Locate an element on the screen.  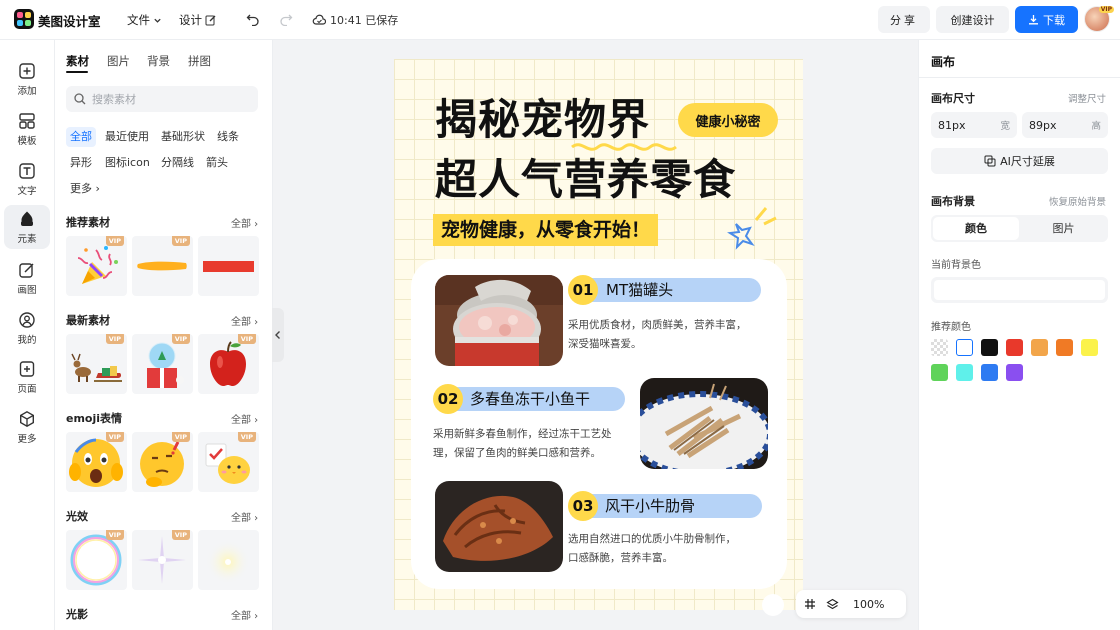
create-design-button: 创建设计 is located at coordinates (972, 19).